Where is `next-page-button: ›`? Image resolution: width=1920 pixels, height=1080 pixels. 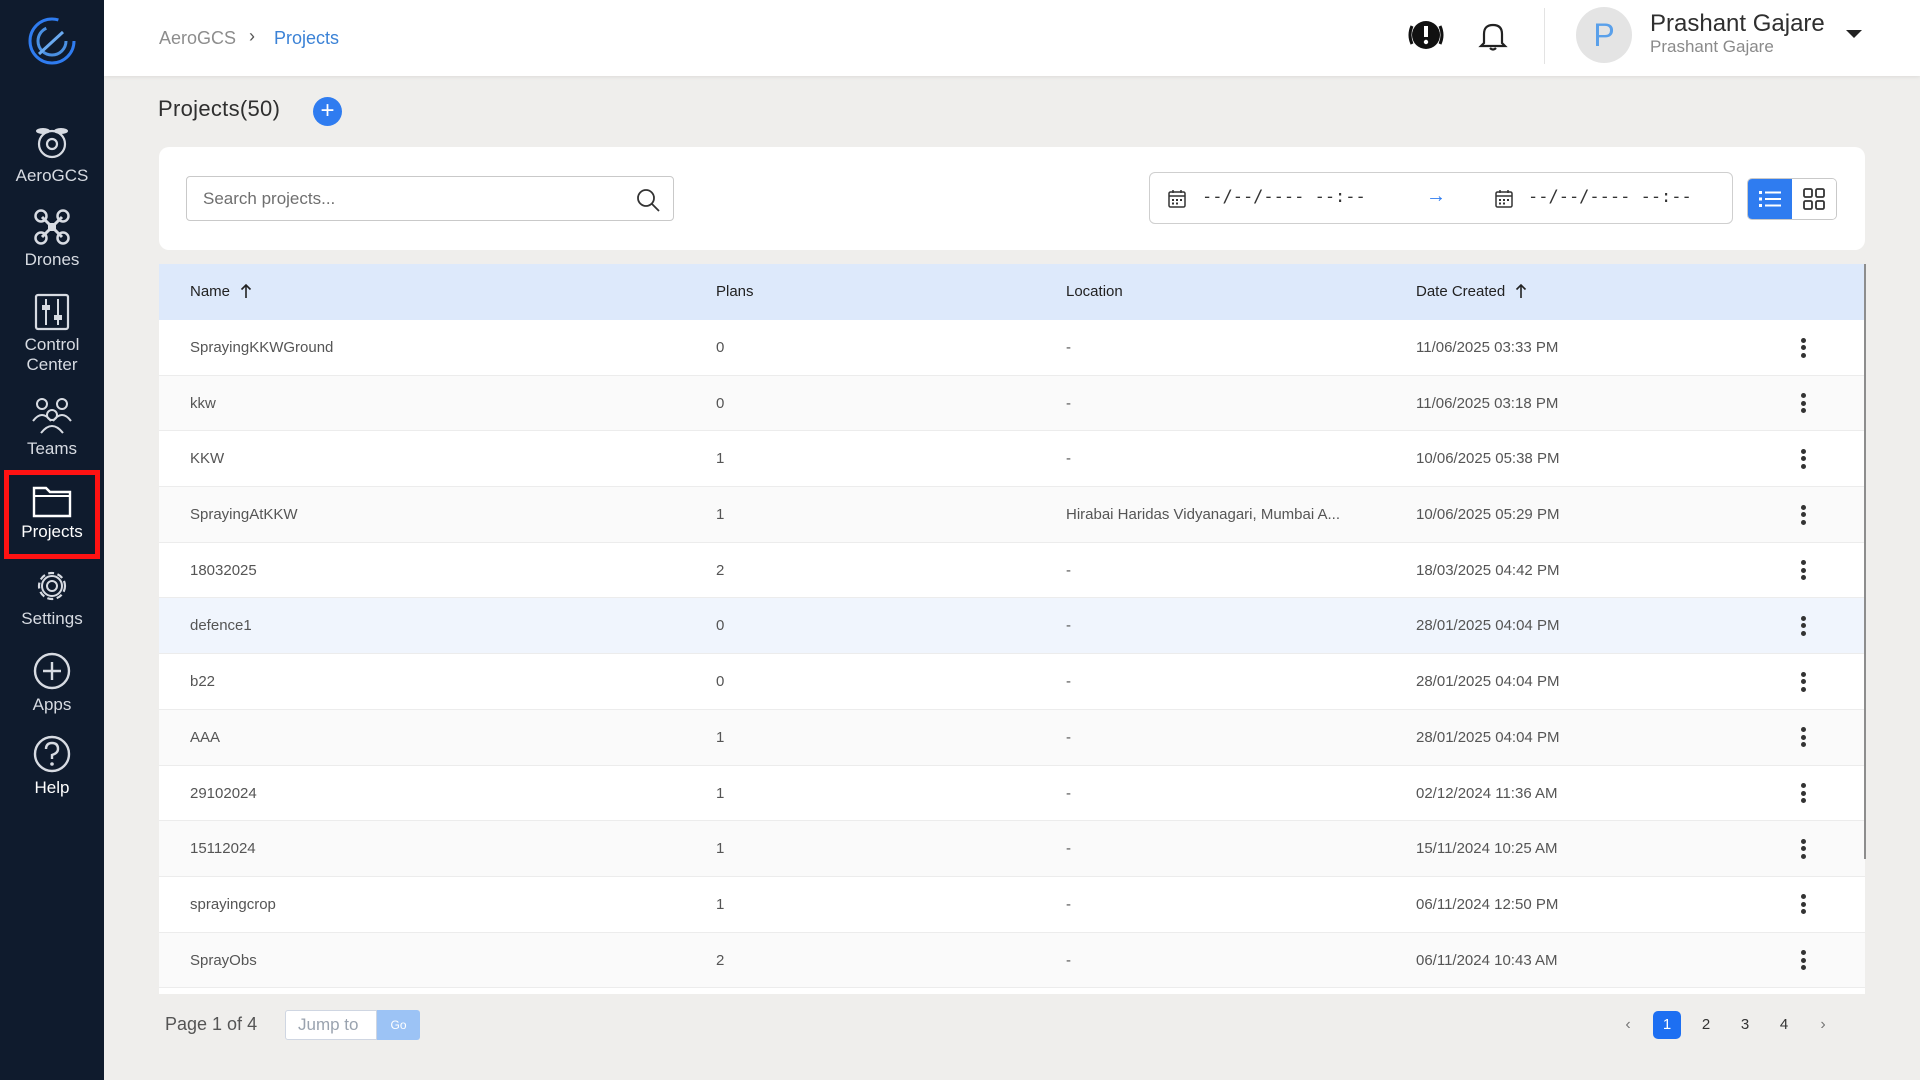
next-page-button: › is located at coordinates (1823, 1025).